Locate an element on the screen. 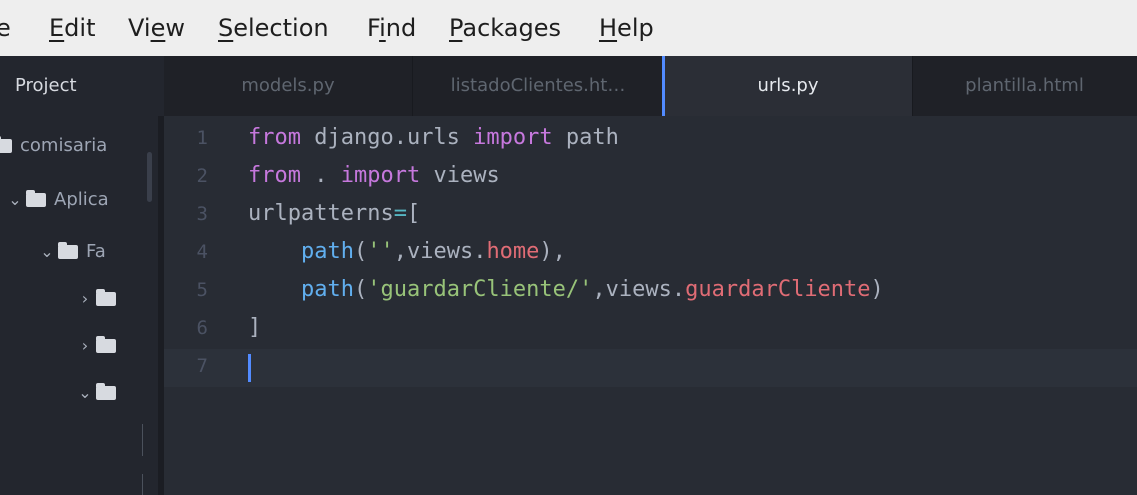  code-token: django.urls is located at coordinates (387, 137).